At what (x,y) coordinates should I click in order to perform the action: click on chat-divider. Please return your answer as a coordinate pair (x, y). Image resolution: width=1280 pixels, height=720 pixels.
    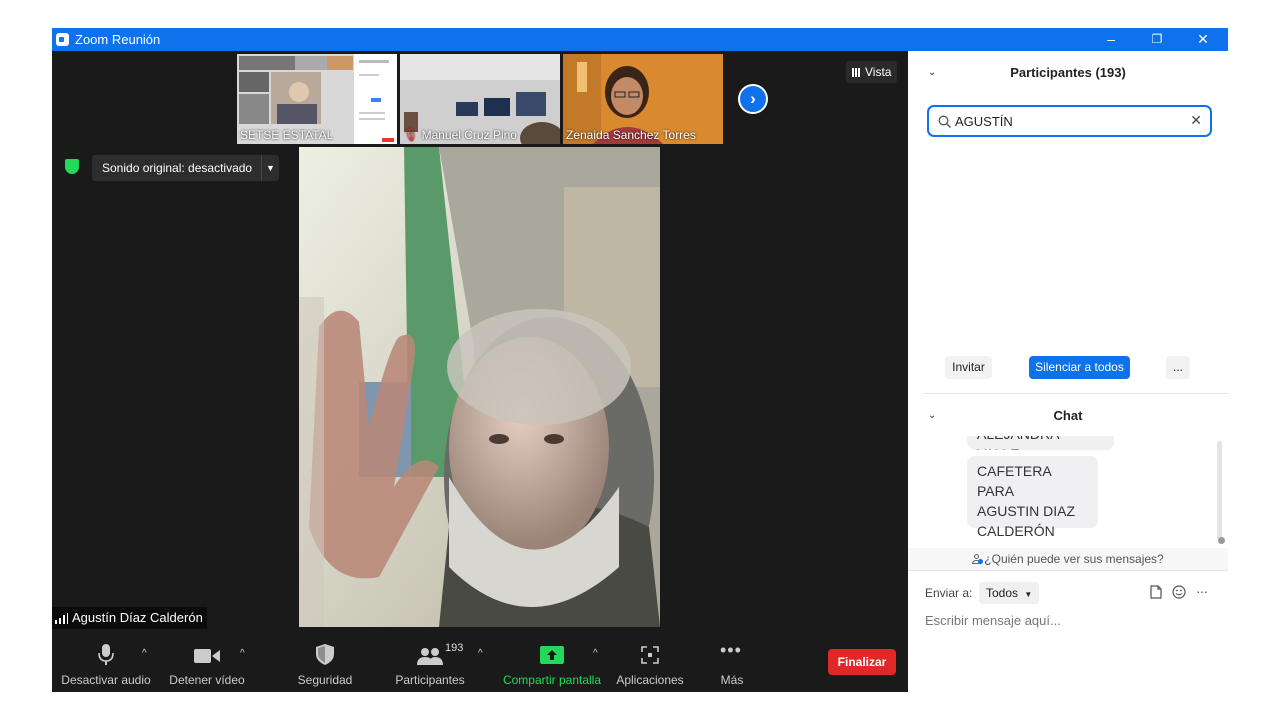
    Looking at the image, I should click on (1068, 570).